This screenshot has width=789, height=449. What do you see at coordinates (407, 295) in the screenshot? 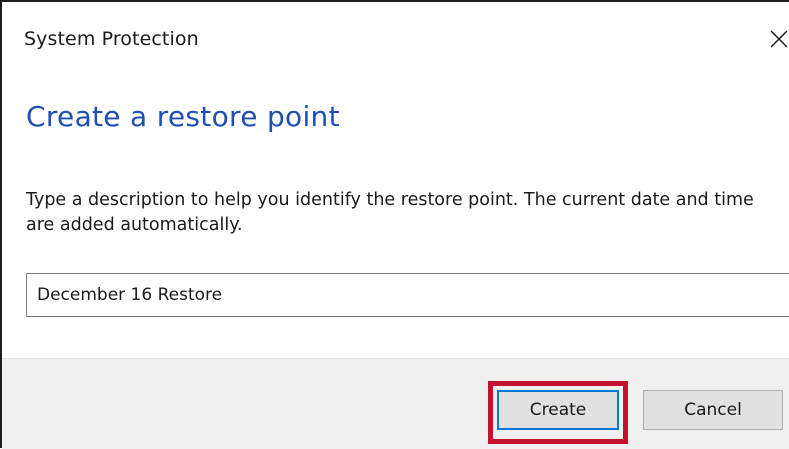
I see `restore-point-description-input` at bounding box center [407, 295].